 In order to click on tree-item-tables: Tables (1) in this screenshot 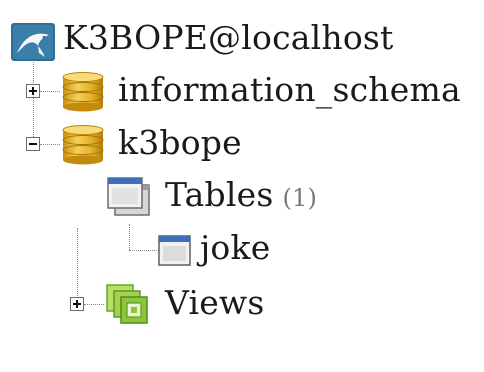, I will do `click(242, 197)`.